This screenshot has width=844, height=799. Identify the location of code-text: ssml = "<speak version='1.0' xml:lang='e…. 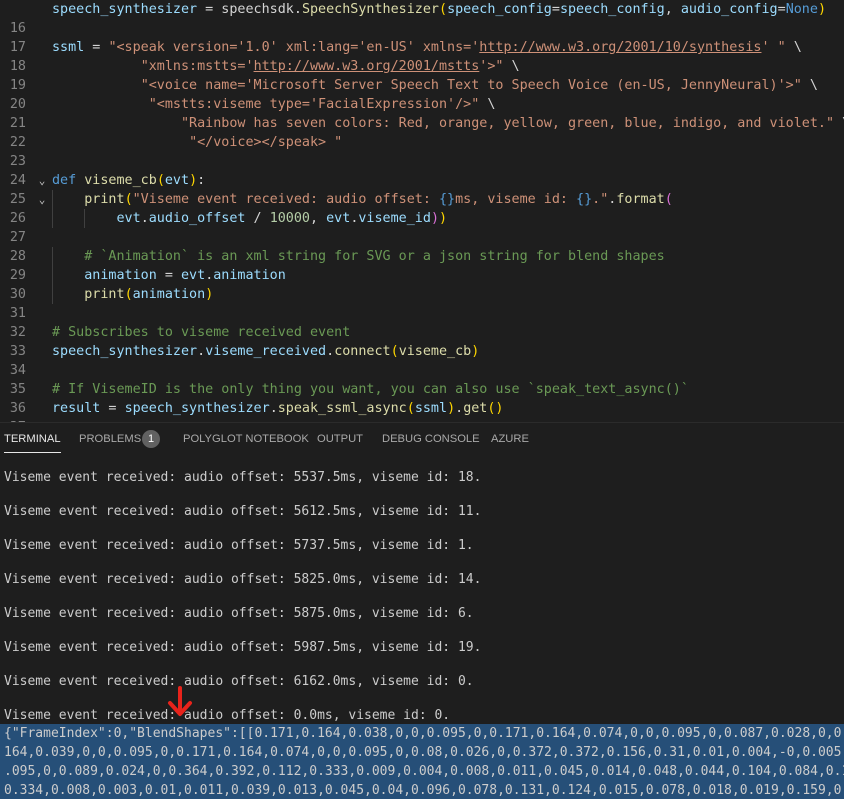
(427, 47).